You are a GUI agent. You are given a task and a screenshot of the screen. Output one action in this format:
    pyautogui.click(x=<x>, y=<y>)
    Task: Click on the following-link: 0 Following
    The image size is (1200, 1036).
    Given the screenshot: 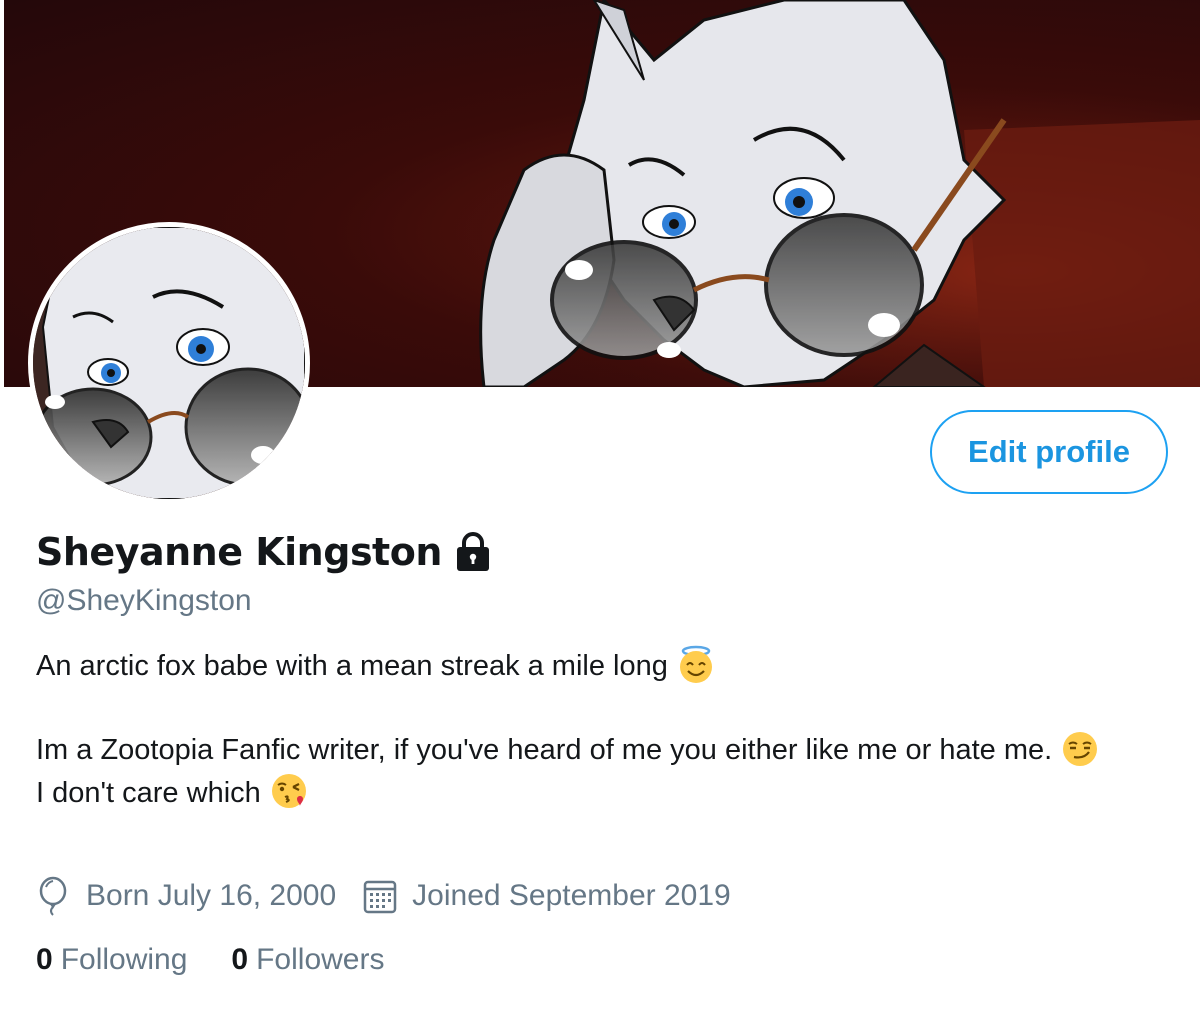 What is the action you would take?
    pyautogui.click(x=111, y=960)
    